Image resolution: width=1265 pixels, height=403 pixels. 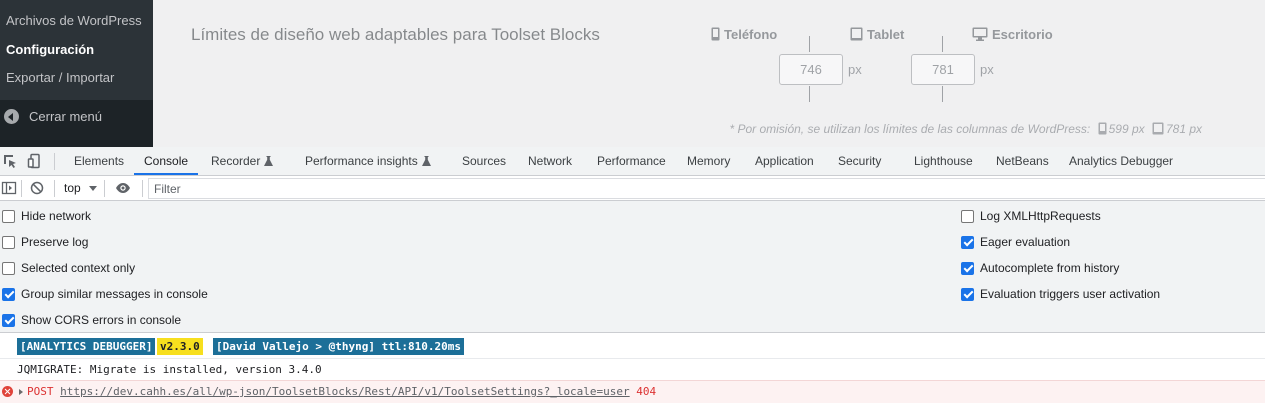 I want to click on tab-network: Network, so click(x=550, y=161).